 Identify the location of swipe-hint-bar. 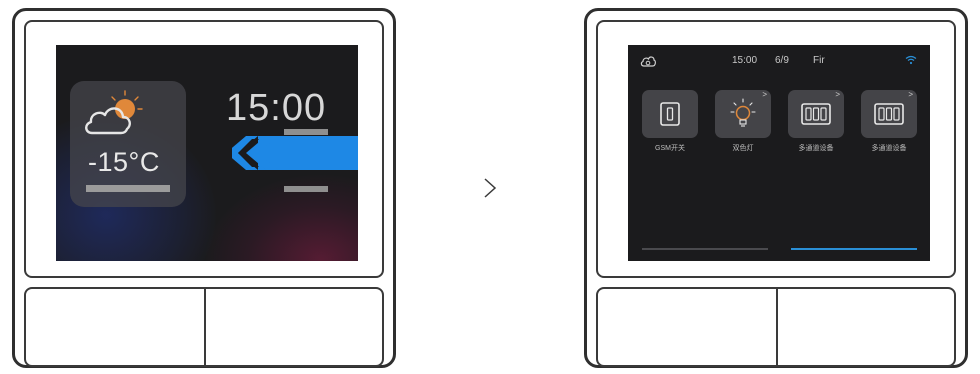
(295, 153).